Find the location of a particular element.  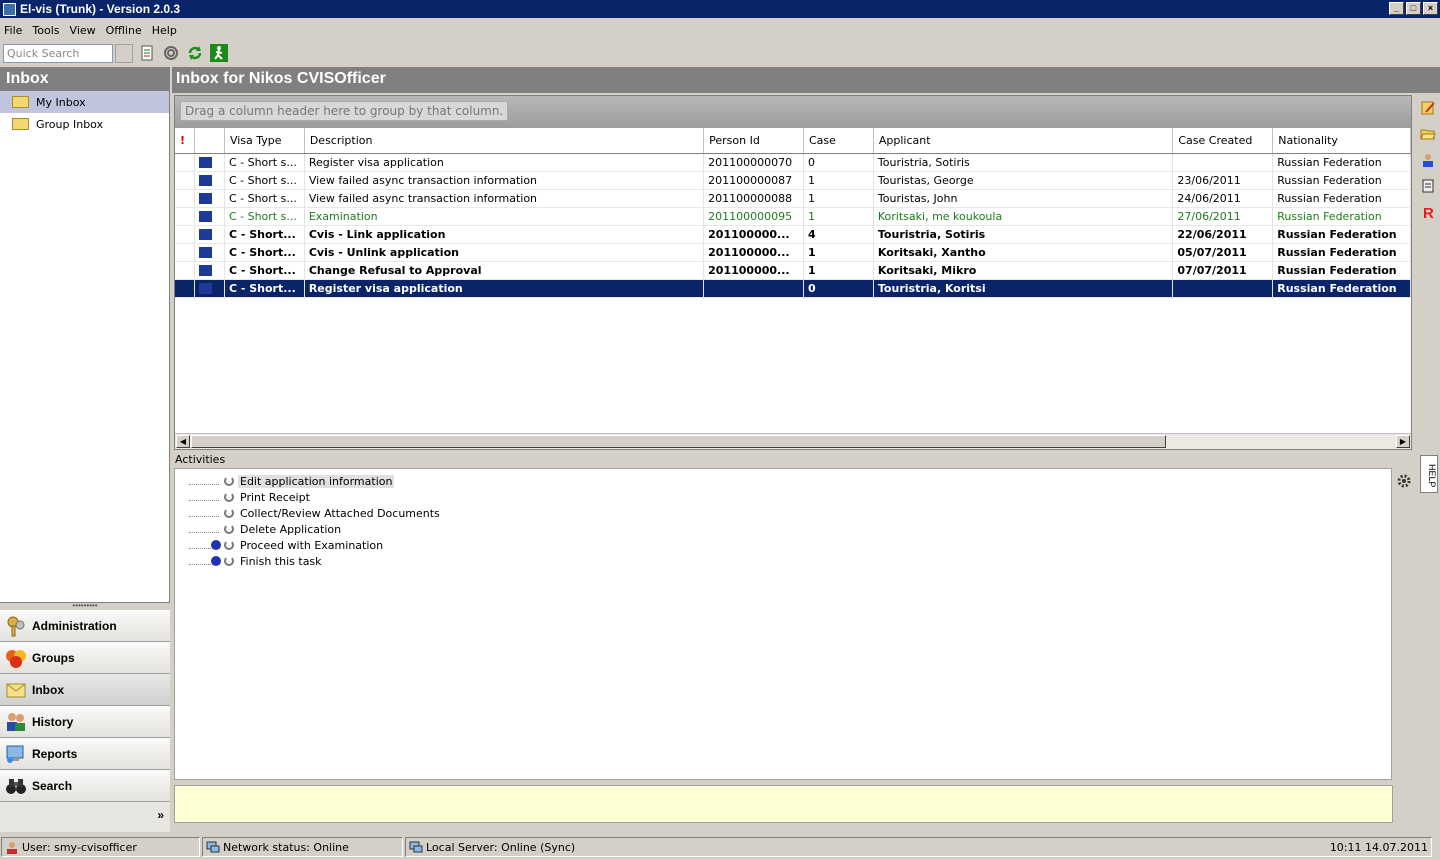

activity-item: Edit application information is located at coordinates (292, 481).